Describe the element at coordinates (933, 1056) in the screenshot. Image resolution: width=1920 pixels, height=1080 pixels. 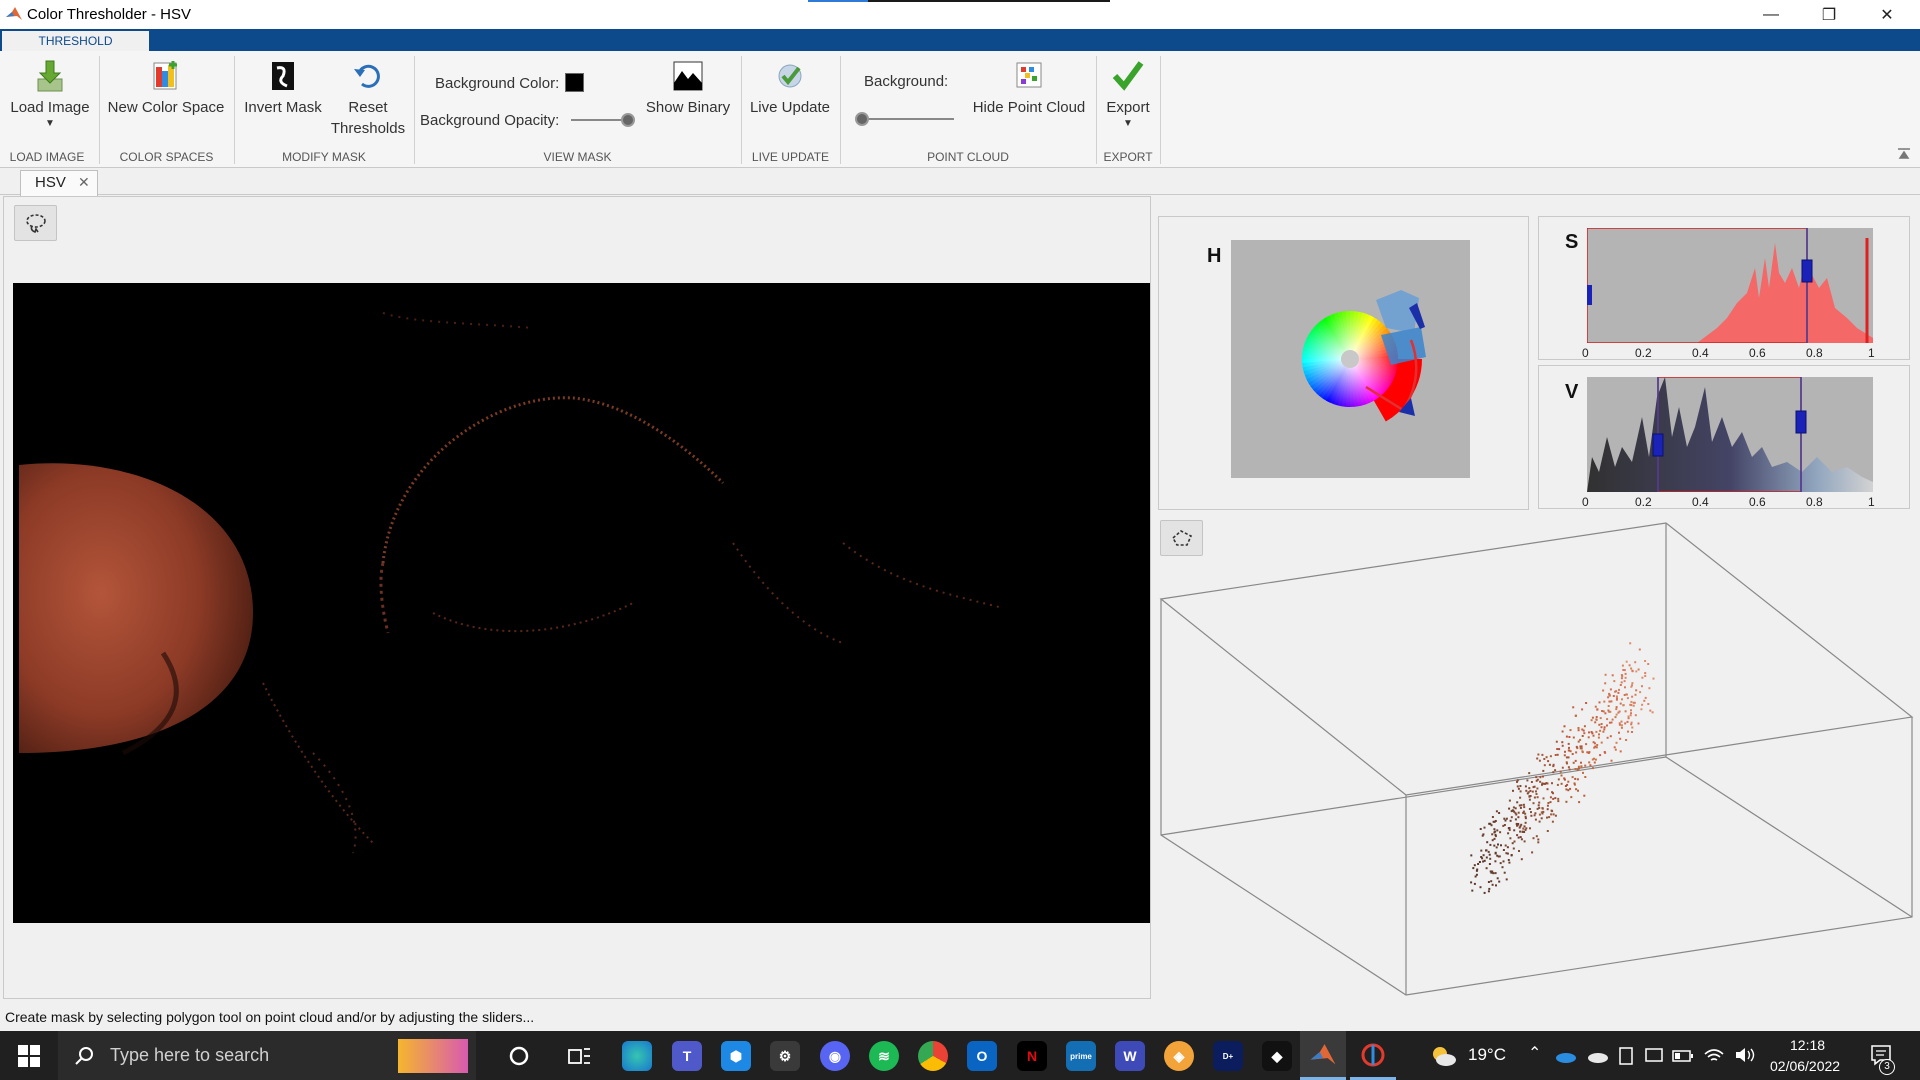
I see `chrome-icon` at that location.